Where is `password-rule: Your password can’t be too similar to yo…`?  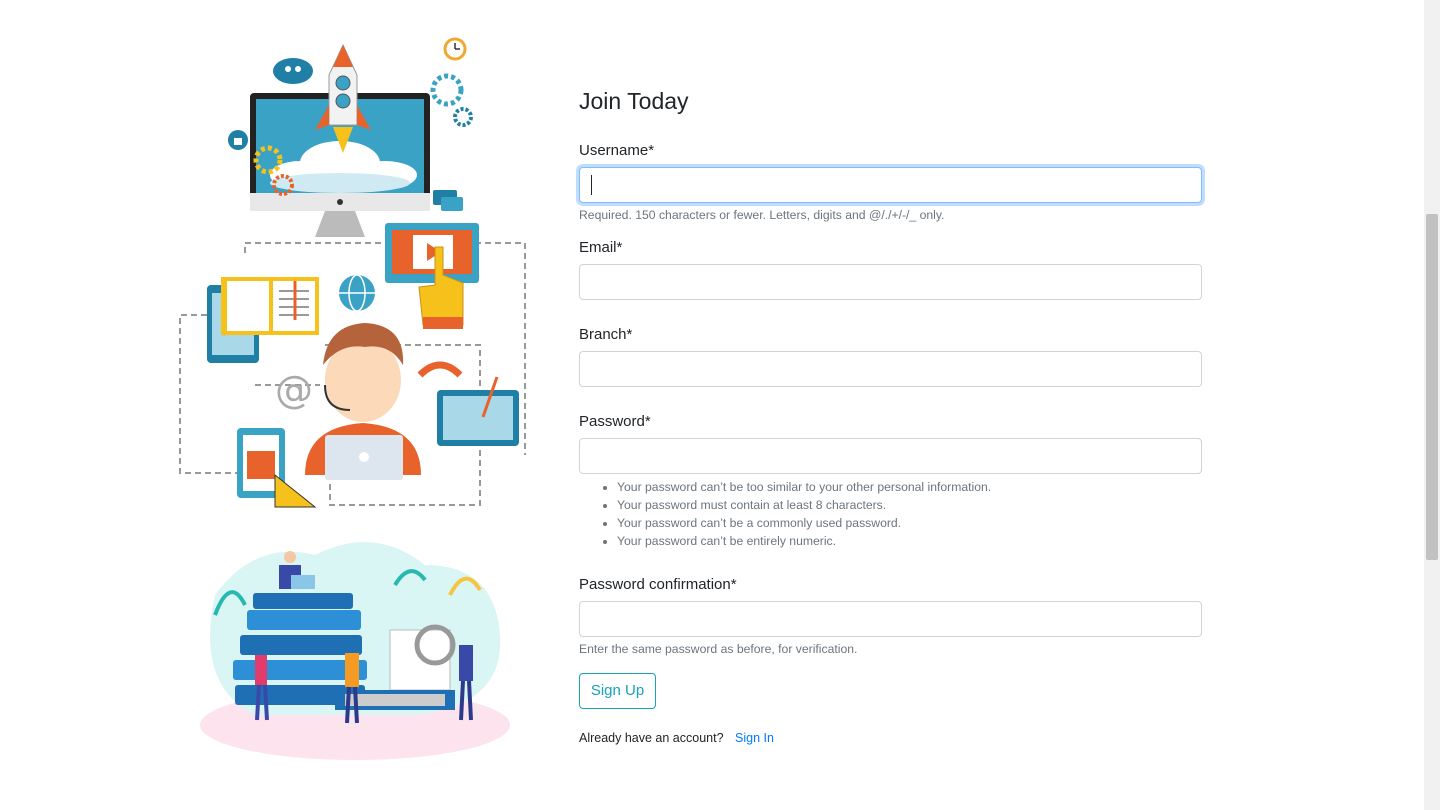 password-rule: Your password can’t be too similar to yo… is located at coordinates (909, 487).